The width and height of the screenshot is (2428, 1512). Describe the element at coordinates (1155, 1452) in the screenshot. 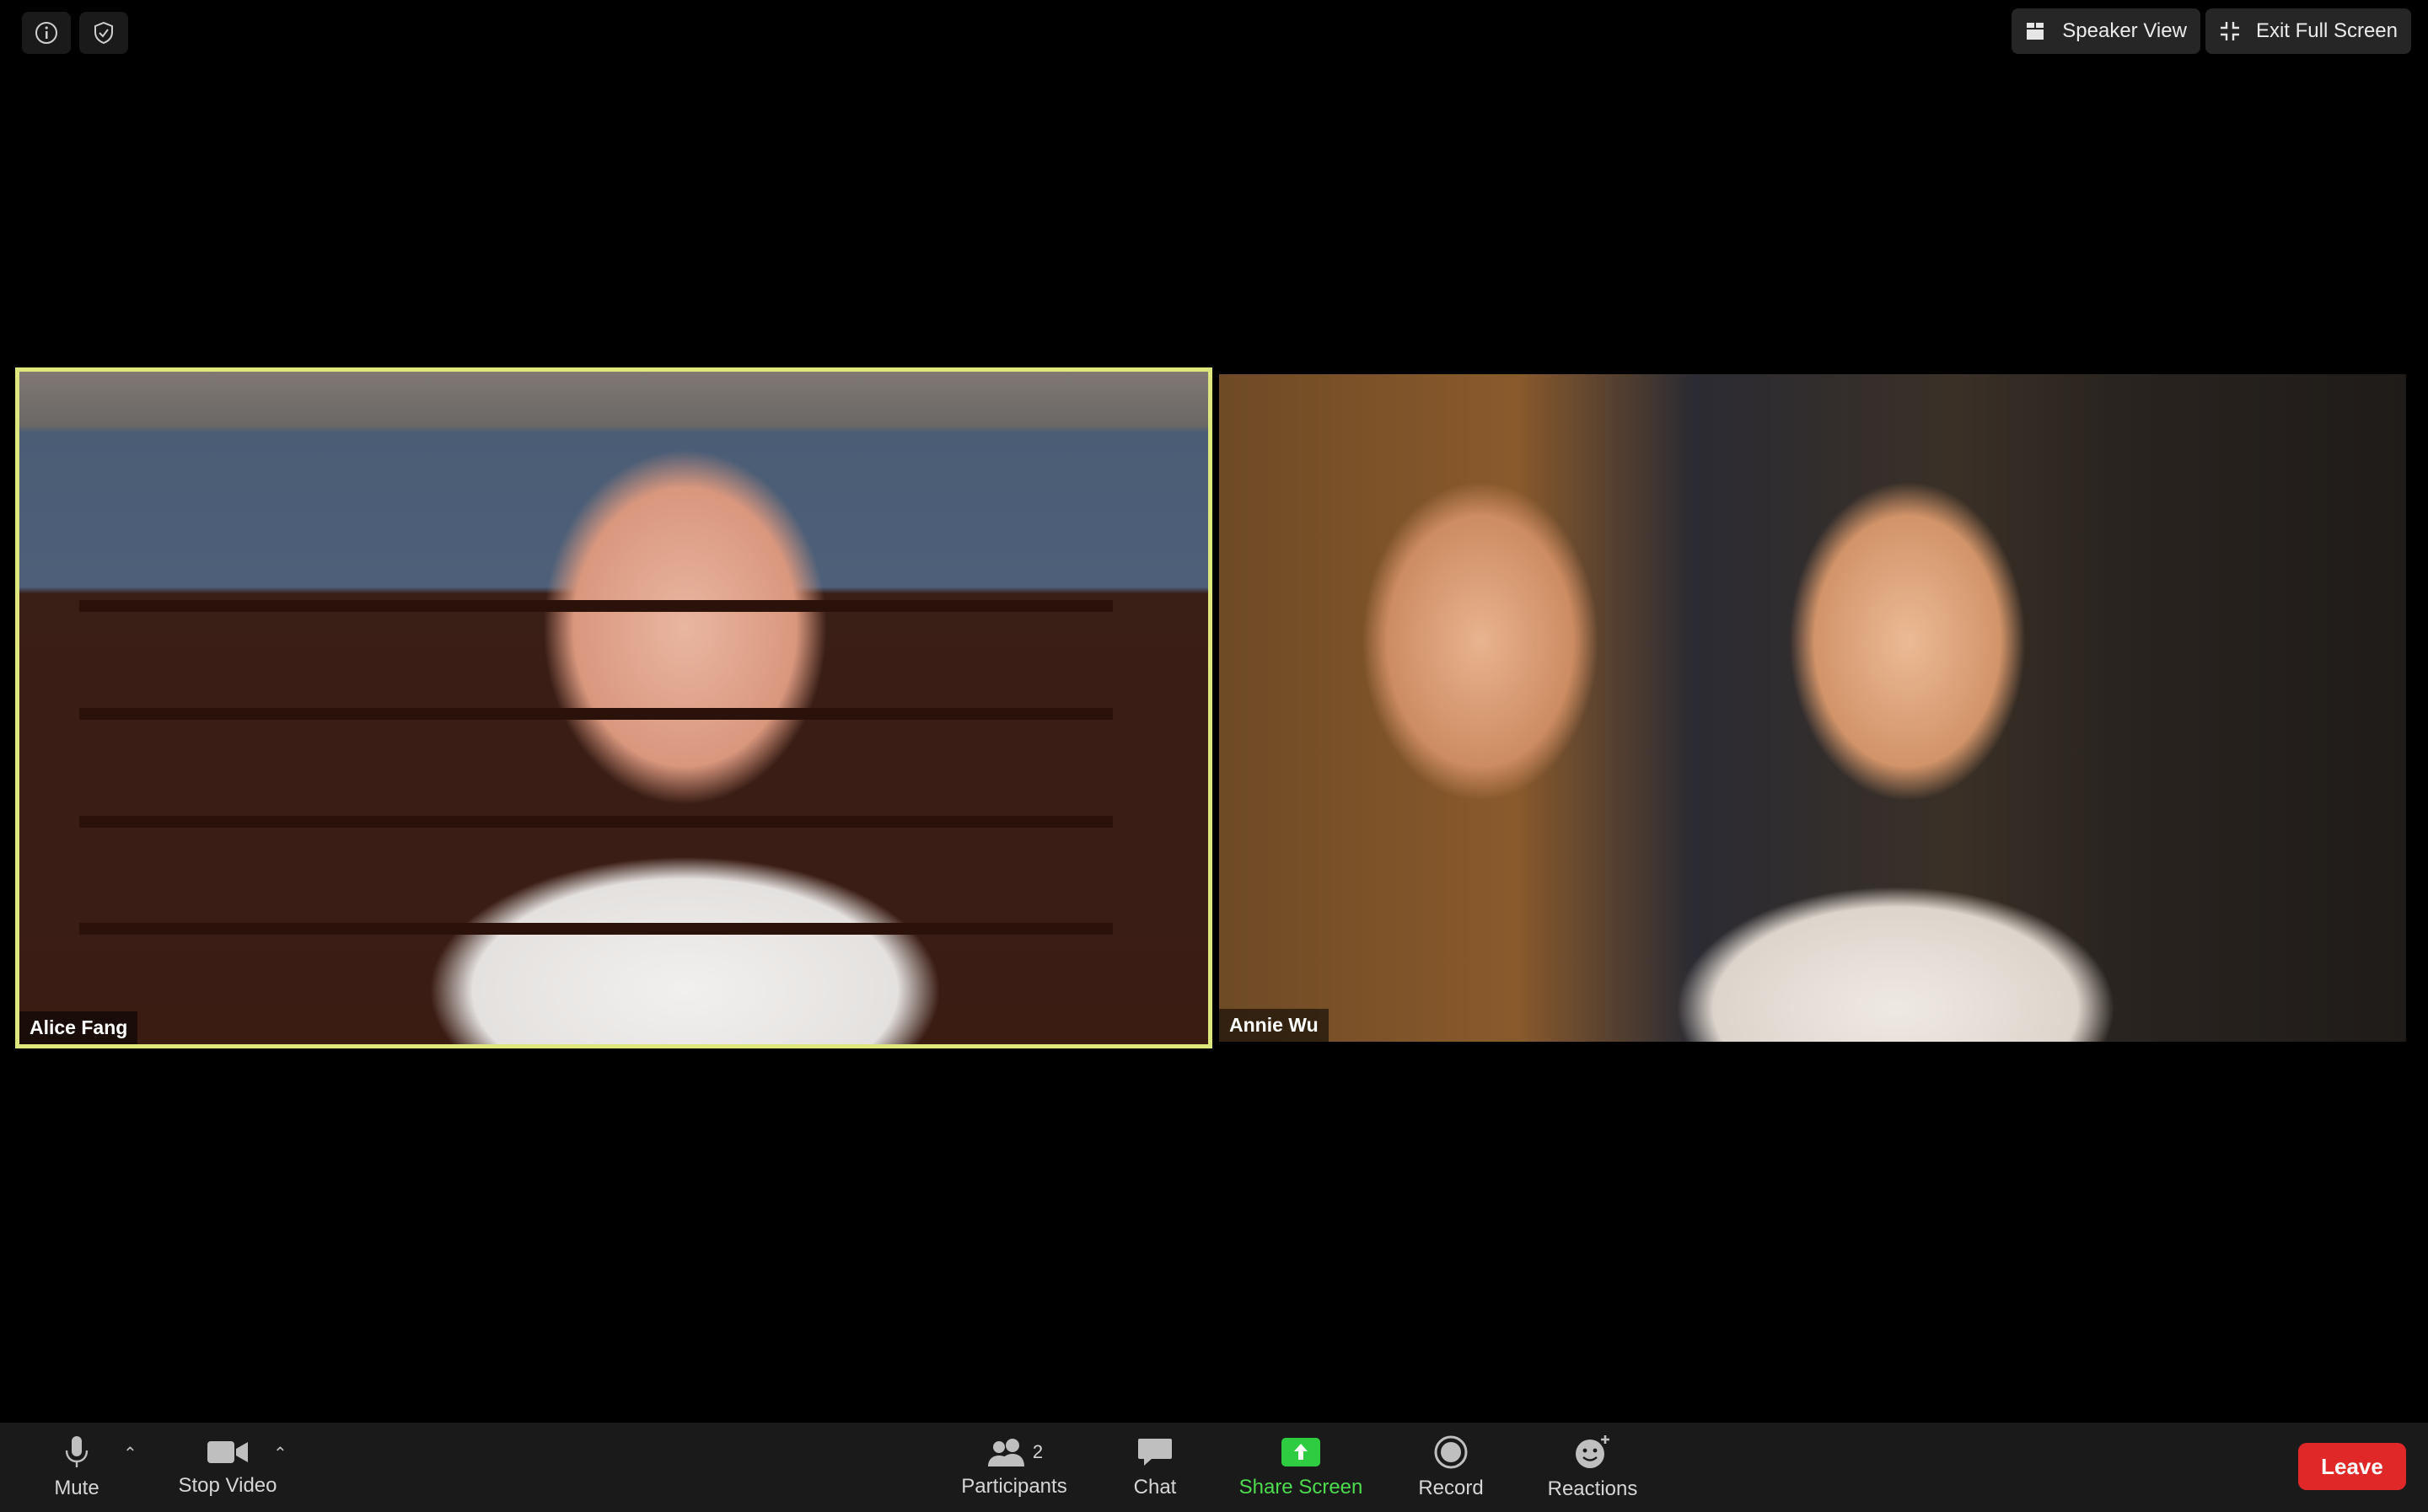

I see `chat-icon` at that location.